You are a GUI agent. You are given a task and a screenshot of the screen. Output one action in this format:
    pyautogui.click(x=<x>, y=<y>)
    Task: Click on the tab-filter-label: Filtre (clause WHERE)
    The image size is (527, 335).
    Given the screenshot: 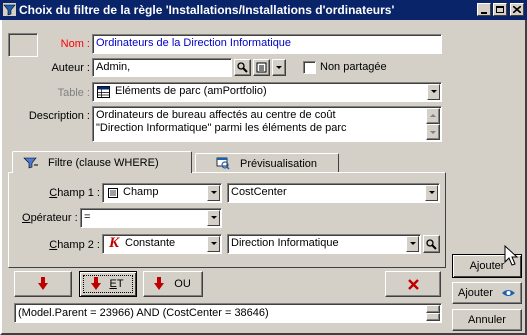 What is the action you would take?
    pyautogui.click(x=103, y=163)
    